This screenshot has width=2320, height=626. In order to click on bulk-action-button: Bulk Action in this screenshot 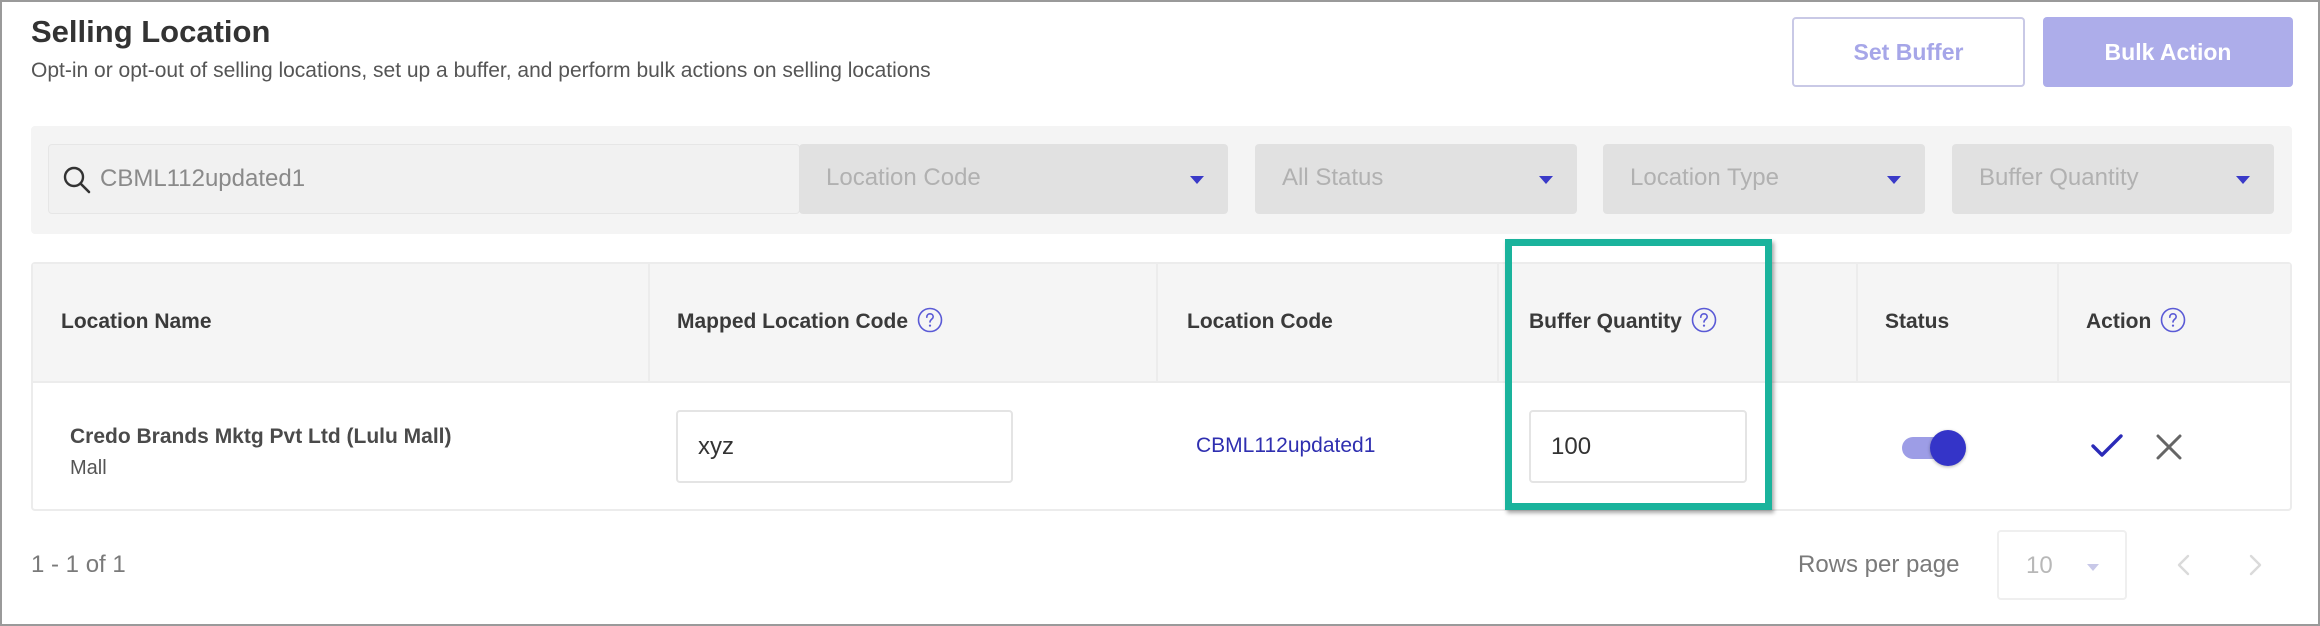, I will do `click(2168, 52)`.